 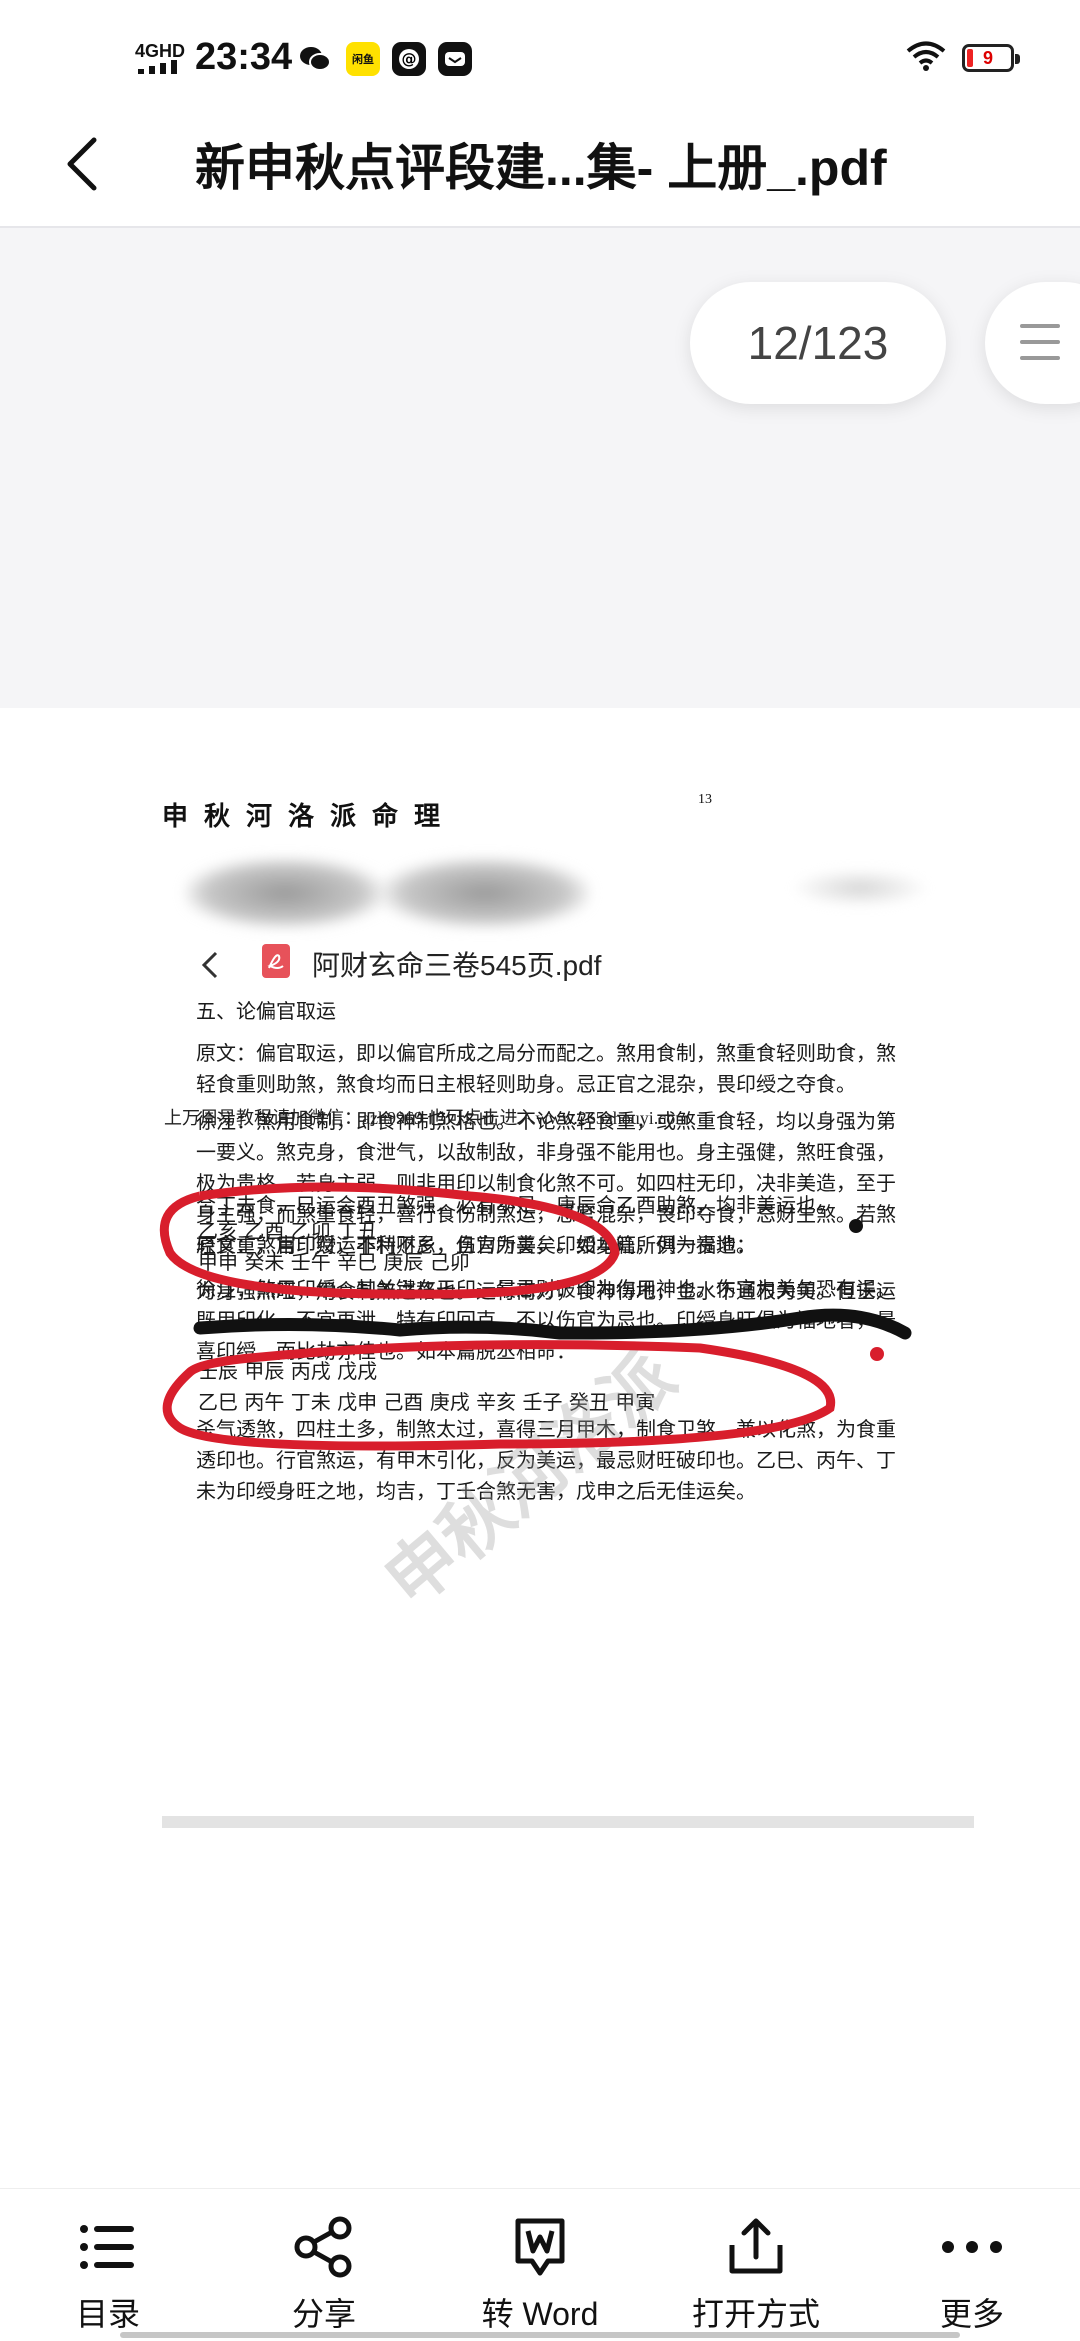 I want to click on open-with-button: 打开方式, so click(x=756, y=2265).